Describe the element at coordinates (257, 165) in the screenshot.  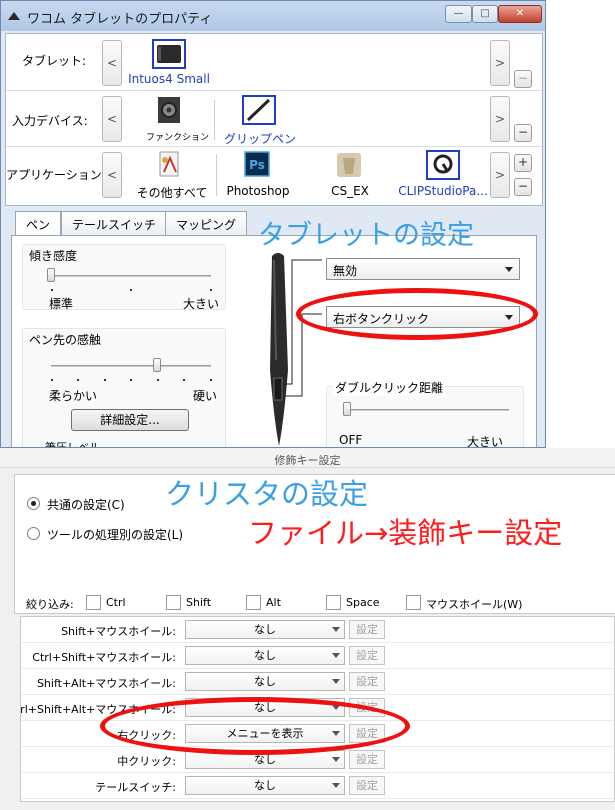
I see `photoshop-icon: Ps` at that location.